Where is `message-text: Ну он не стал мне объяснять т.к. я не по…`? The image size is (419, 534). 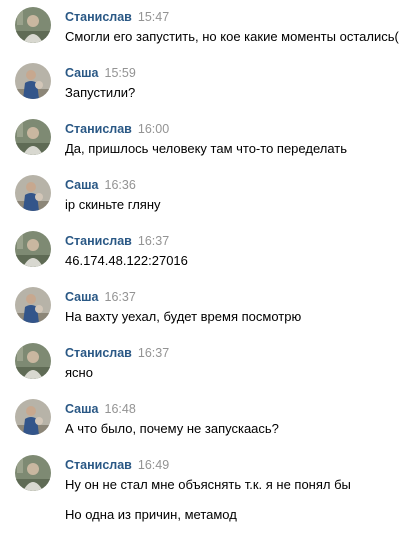
message-text: Ну он не стал мне объяснять т.к. я не по… is located at coordinates (208, 484).